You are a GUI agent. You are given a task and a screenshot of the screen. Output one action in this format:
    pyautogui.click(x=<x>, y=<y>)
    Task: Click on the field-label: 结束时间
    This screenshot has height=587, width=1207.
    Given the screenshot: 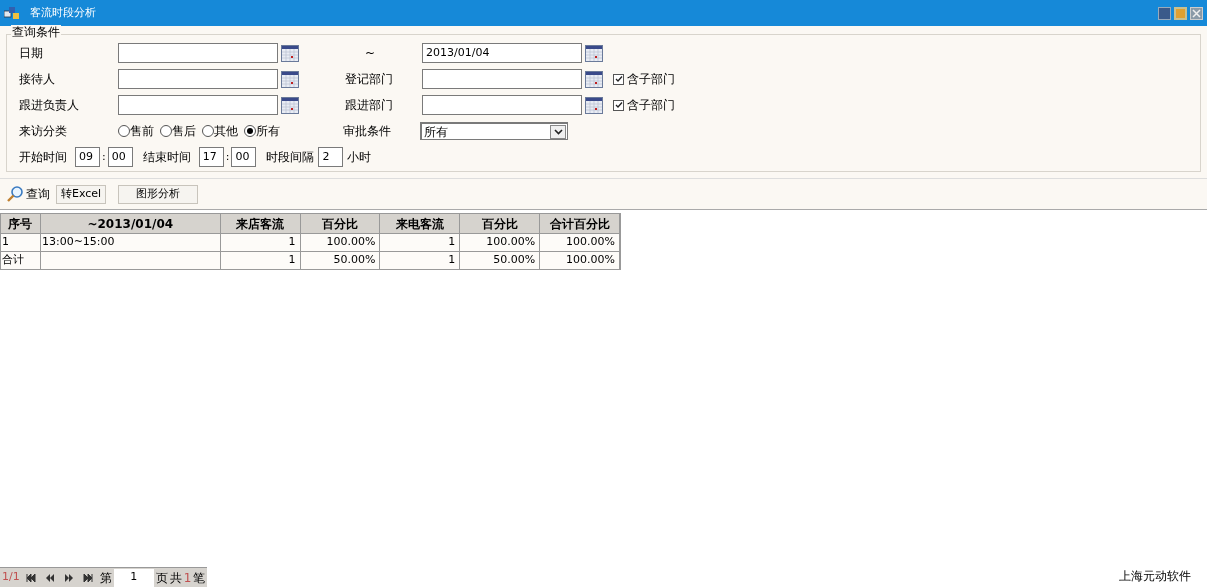 What is the action you would take?
    pyautogui.click(x=166, y=157)
    